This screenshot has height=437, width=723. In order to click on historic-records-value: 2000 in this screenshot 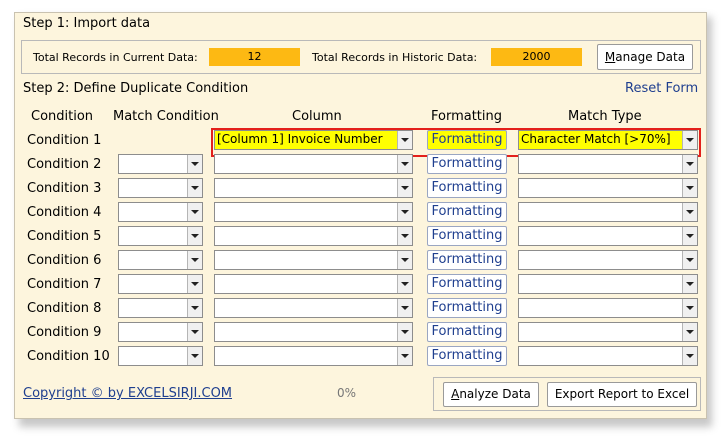, I will do `click(536, 57)`.